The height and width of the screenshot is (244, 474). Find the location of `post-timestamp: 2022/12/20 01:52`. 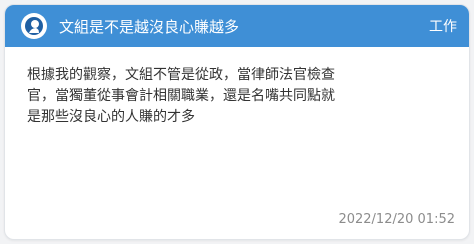

post-timestamp: 2022/12/20 01:52 is located at coordinates (396, 219).